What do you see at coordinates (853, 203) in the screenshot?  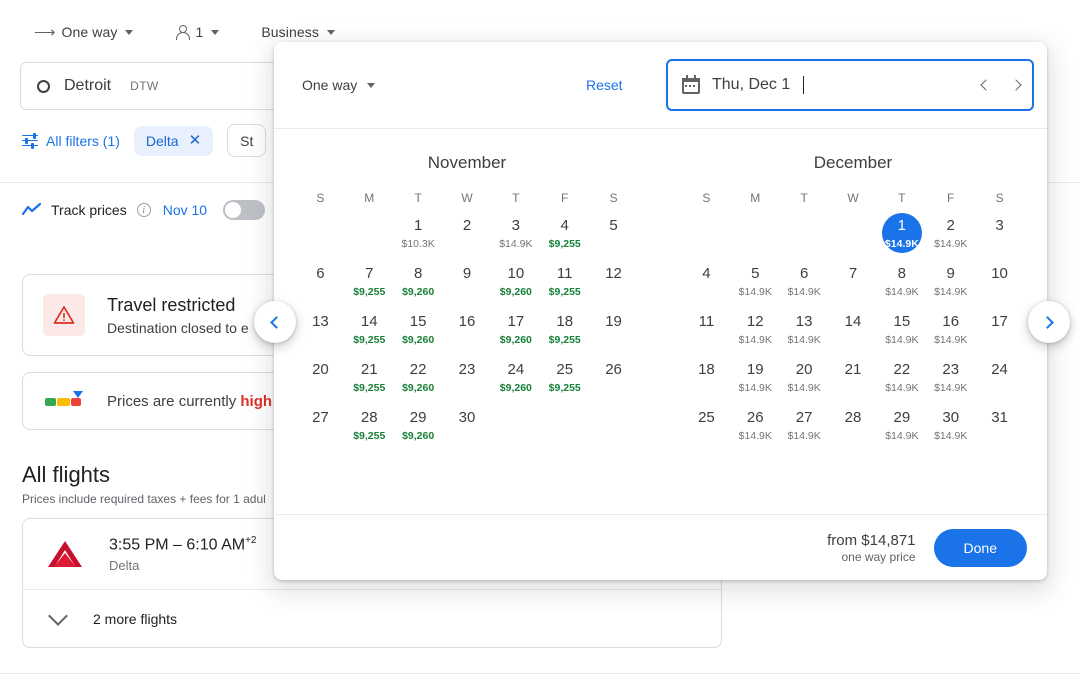 I see `weekday-header-row: SMTWTFS` at bounding box center [853, 203].